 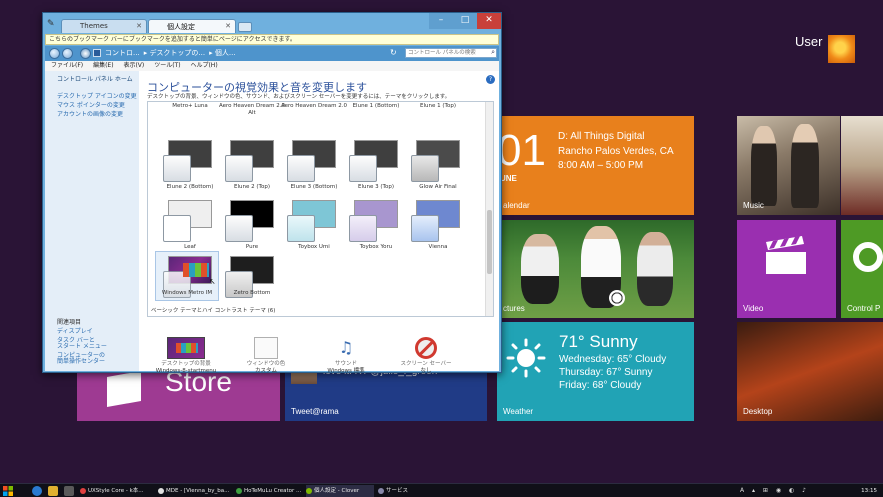 I want to click on new-tab-button, so click(x=245, y=27).